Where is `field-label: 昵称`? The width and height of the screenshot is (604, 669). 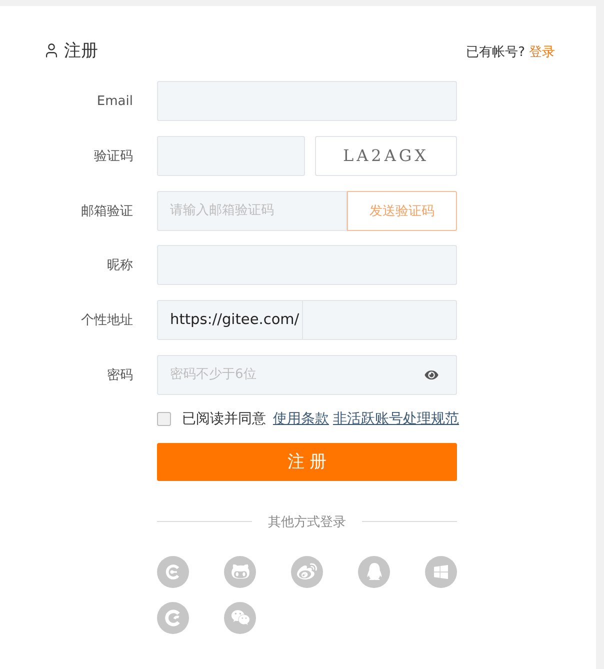
field-label: 昵称 is located at coordinates (119, 265).